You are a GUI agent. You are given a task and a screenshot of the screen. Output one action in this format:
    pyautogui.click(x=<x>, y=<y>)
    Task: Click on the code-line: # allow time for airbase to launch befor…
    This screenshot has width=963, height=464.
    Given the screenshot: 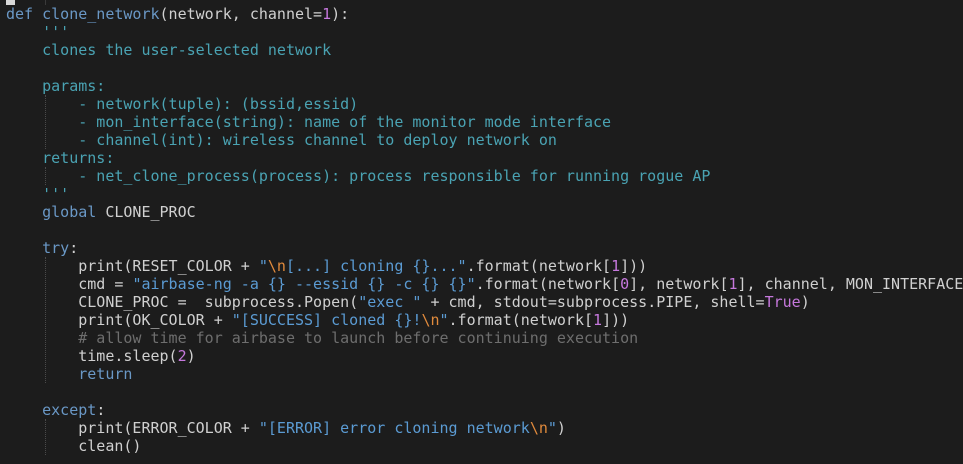 What is the action you would take?
    pyautogui.click(x=322, y=338)
    